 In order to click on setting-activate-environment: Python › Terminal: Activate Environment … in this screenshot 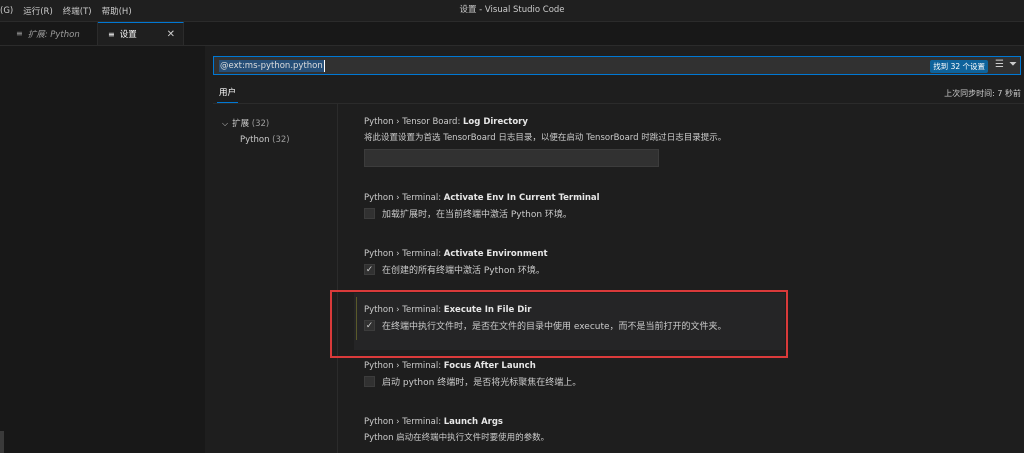, I will do `click(456, 262)`.